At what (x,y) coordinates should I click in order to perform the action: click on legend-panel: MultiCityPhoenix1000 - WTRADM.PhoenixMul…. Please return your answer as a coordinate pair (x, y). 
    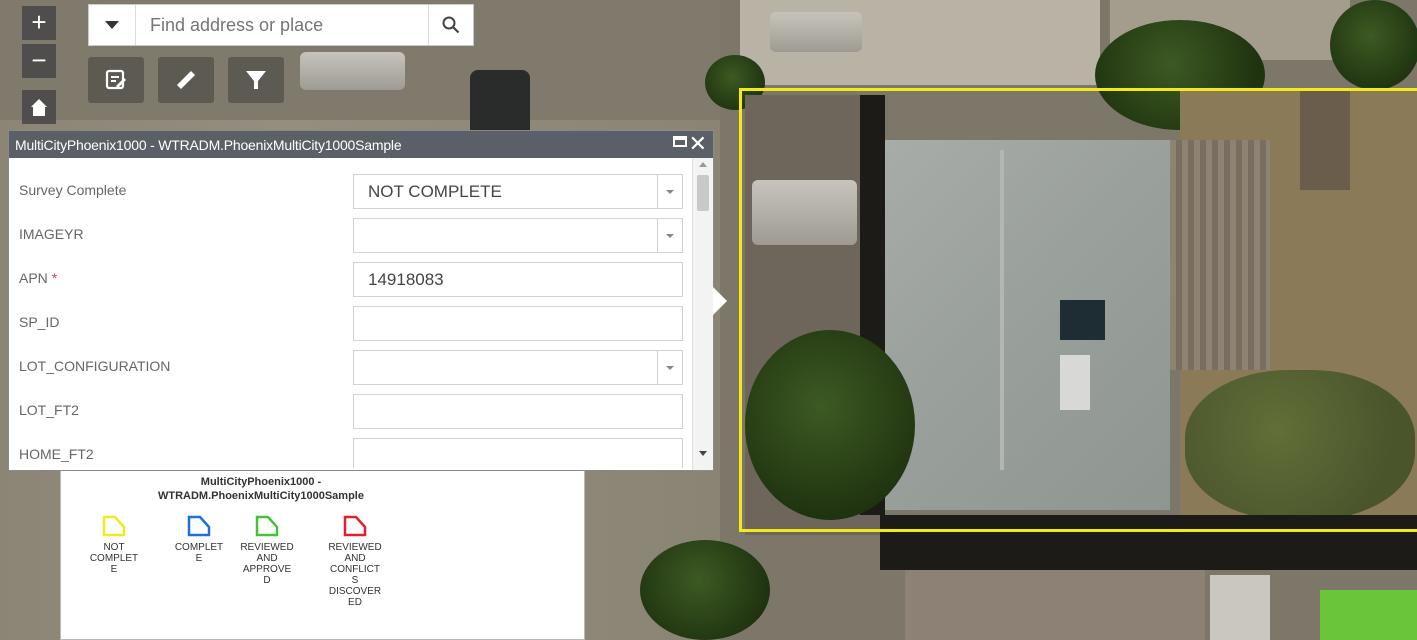
    Looking at the image, I should click on (322, 555).